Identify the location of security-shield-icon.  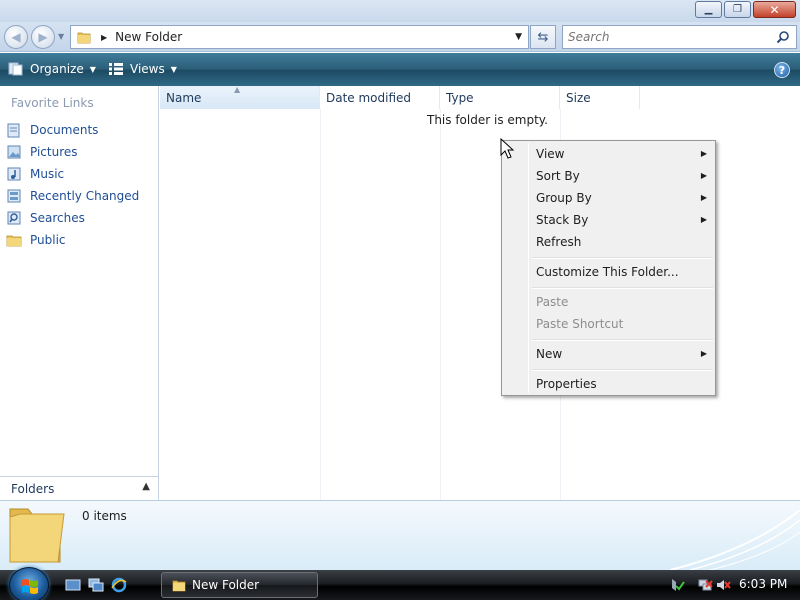
(677, 585).